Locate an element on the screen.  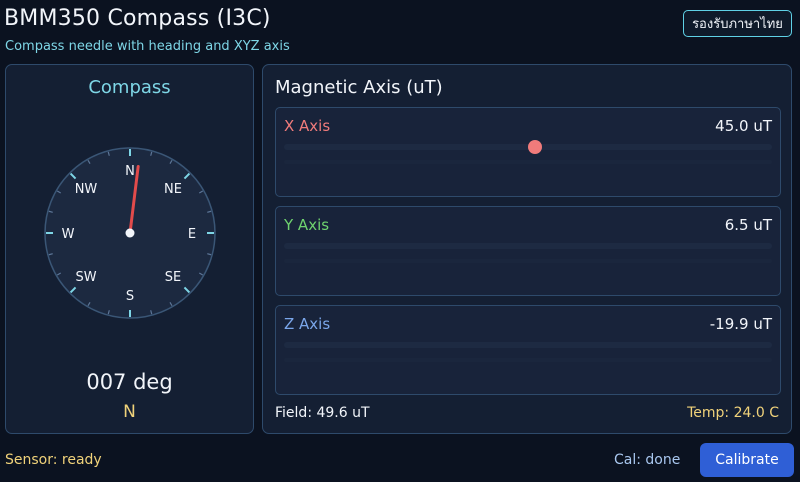
x-axis-value: 45.0 uT is located at coordinates (743, 126).